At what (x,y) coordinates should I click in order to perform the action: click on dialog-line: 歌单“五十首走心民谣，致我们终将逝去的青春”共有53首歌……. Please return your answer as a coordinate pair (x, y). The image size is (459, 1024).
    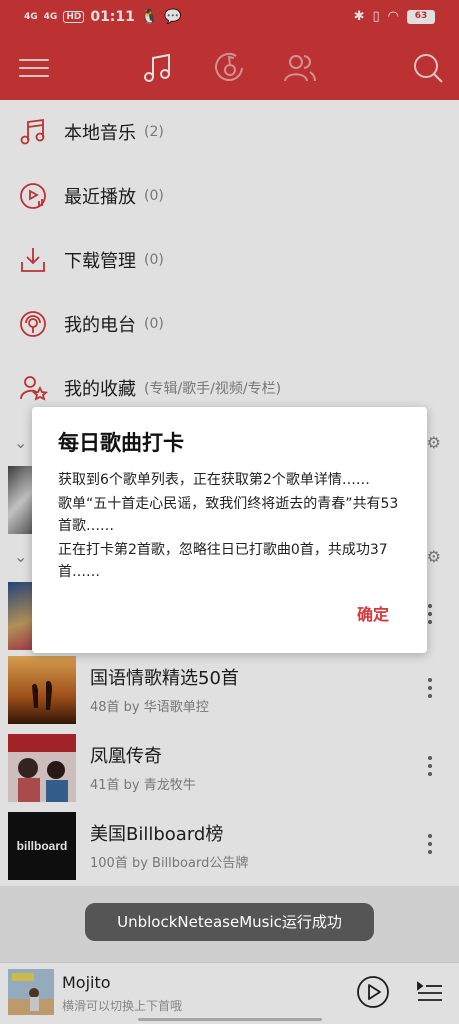
    Looking at the image, I should click on (228, 515).